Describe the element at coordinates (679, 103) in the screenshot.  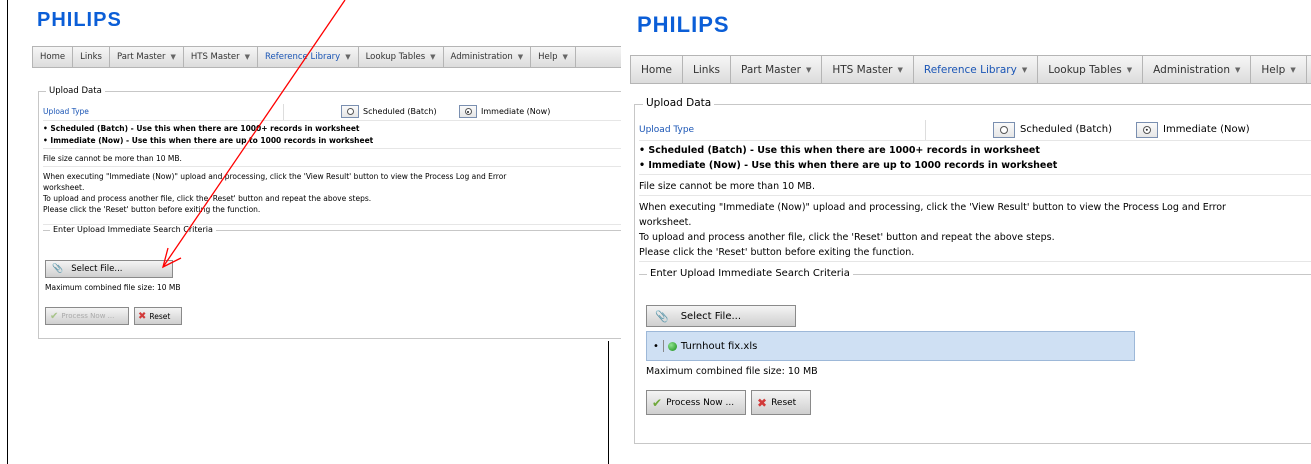
I see `section-title: Upload Data` at that location.